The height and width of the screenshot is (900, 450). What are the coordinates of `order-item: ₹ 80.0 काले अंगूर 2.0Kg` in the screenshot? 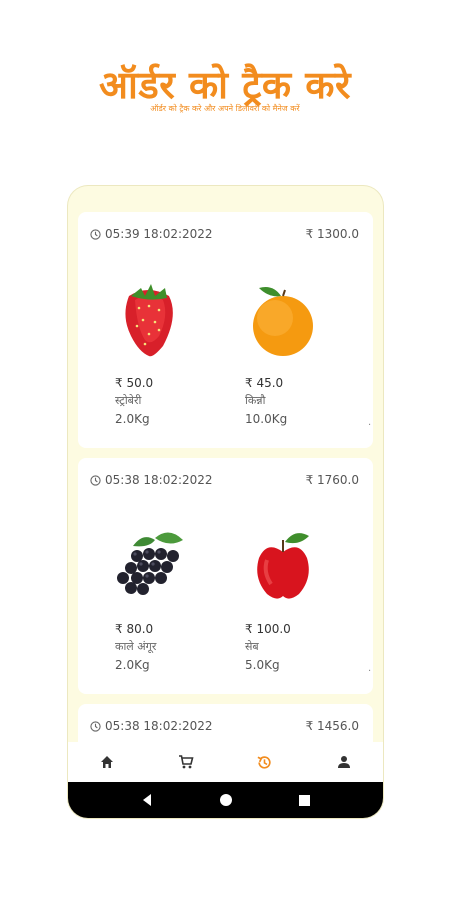 It's located at (148, 587).